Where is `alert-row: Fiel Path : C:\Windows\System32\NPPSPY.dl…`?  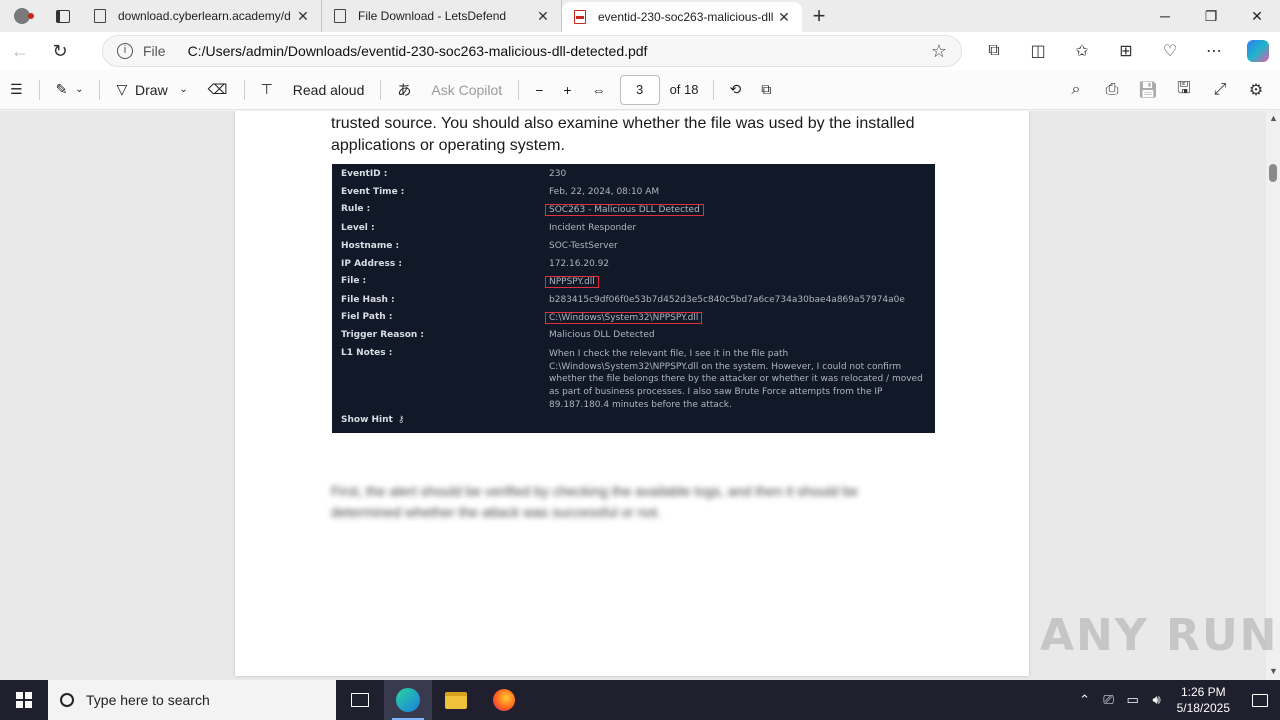 alert-row: Fiel Path : C:\Windows\System32\NPPSPY.dl… is located at coordinates (522, 318).